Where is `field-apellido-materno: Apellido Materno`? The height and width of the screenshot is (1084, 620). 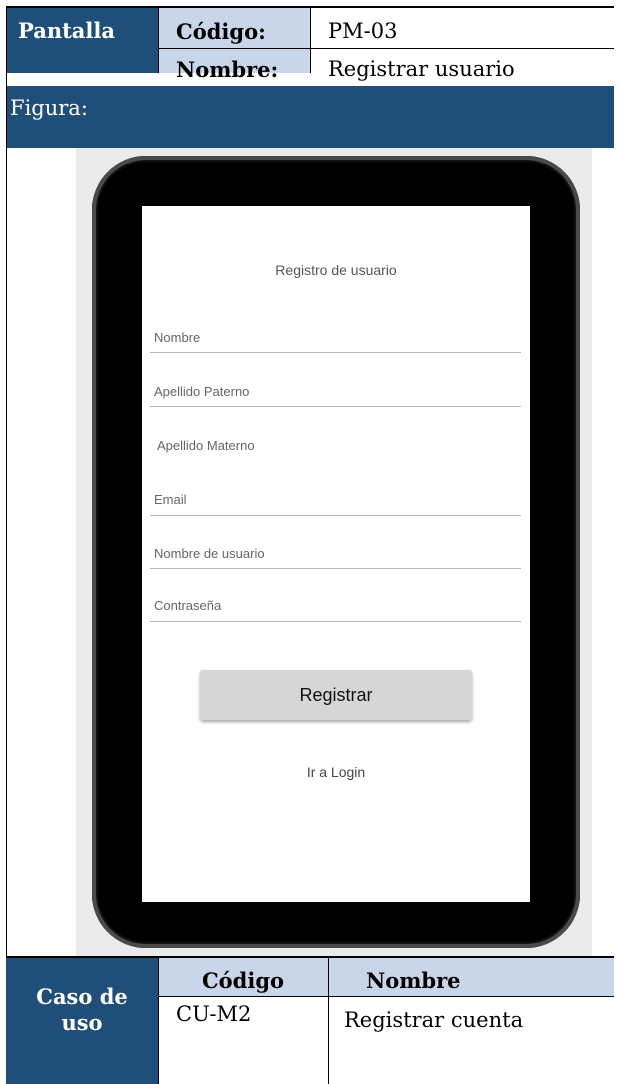 field-apellido-materno: Apellido Materno is located at coordinates (206, 445).